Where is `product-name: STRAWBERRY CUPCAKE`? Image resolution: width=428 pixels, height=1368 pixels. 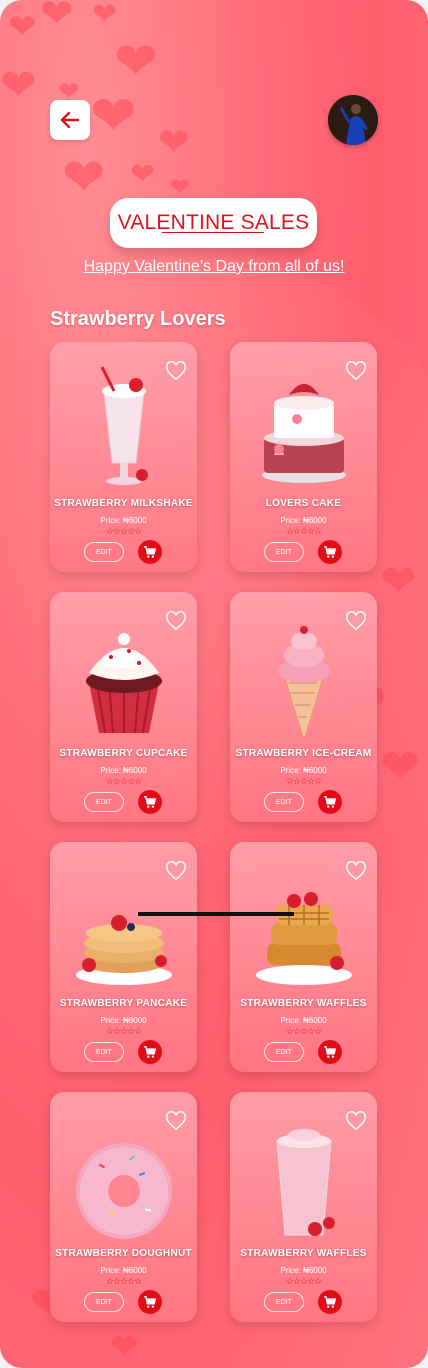
product-name: STRAWBERRY CUPCAKE is located at coordinates (123, 753).